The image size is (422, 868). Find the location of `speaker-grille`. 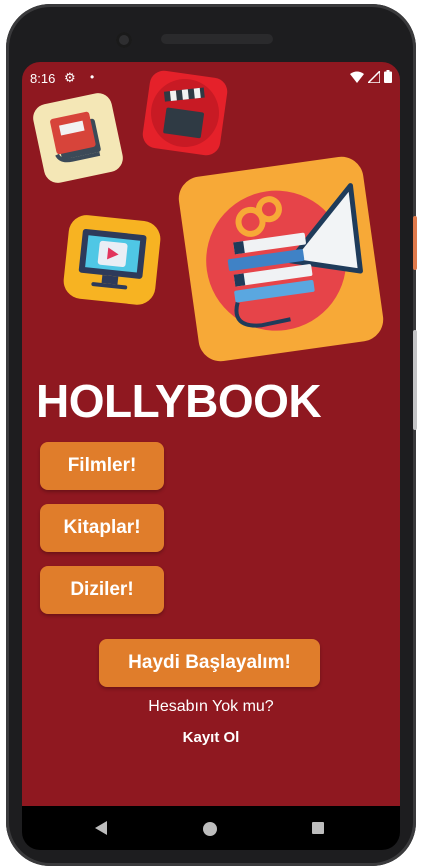

speaker-grille is located at coordinates (217, 39).